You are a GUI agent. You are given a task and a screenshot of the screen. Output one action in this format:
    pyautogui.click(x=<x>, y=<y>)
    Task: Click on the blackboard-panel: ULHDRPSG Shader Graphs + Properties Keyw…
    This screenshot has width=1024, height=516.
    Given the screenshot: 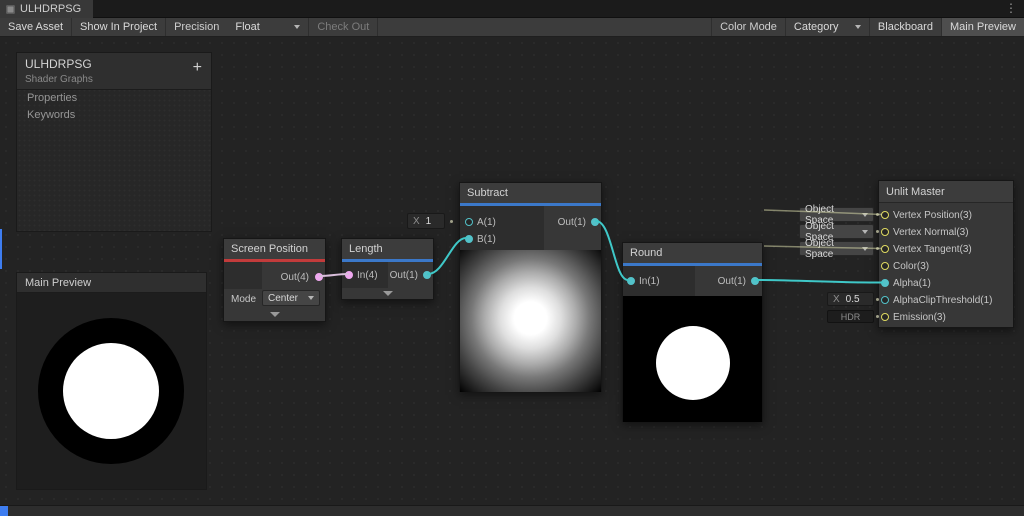 What is the action you would take?
    pyautogui.click(x=114, y=142)
    